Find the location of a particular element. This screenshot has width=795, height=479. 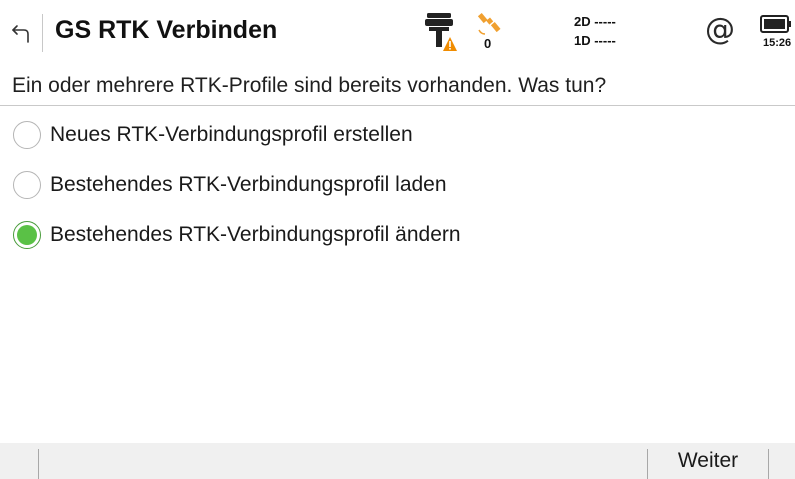

back-arrow-icon is located at coordinates (20, 34).